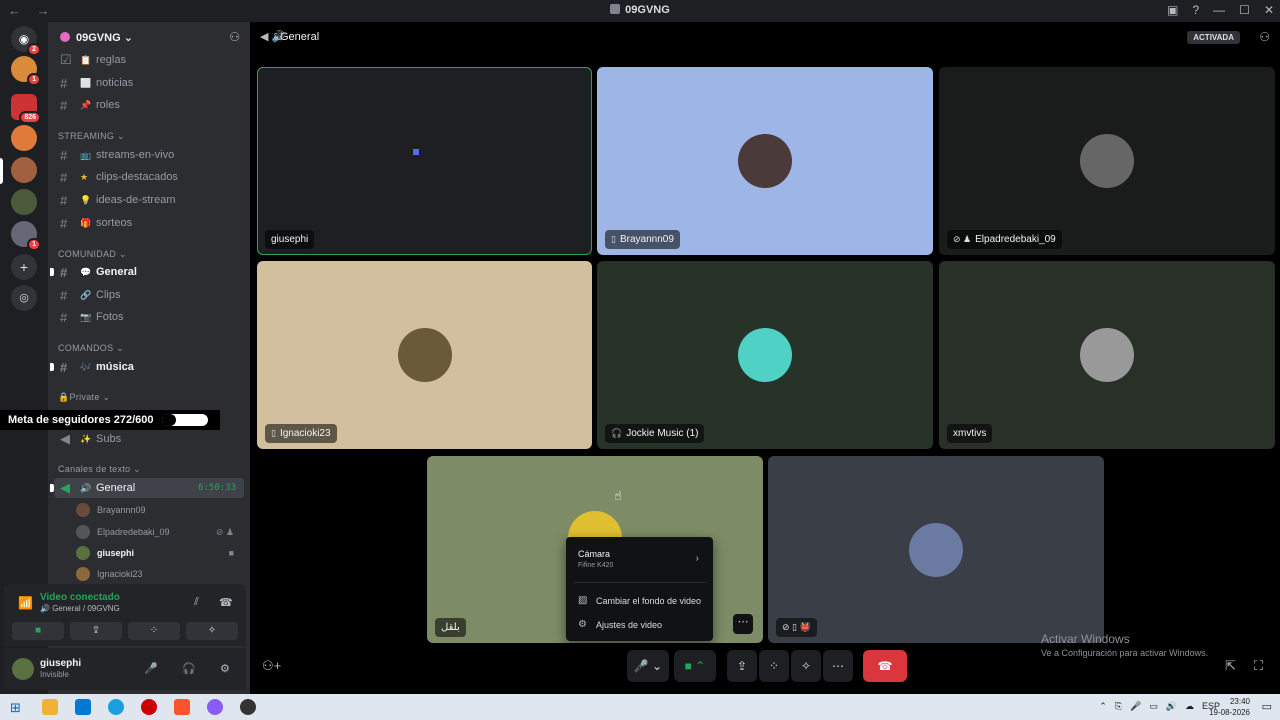  What do you see at coordinates (642, 239) in the screenshot?
I see `tile-name: ▯ Brayannn09` at bounding box center [642, 239].